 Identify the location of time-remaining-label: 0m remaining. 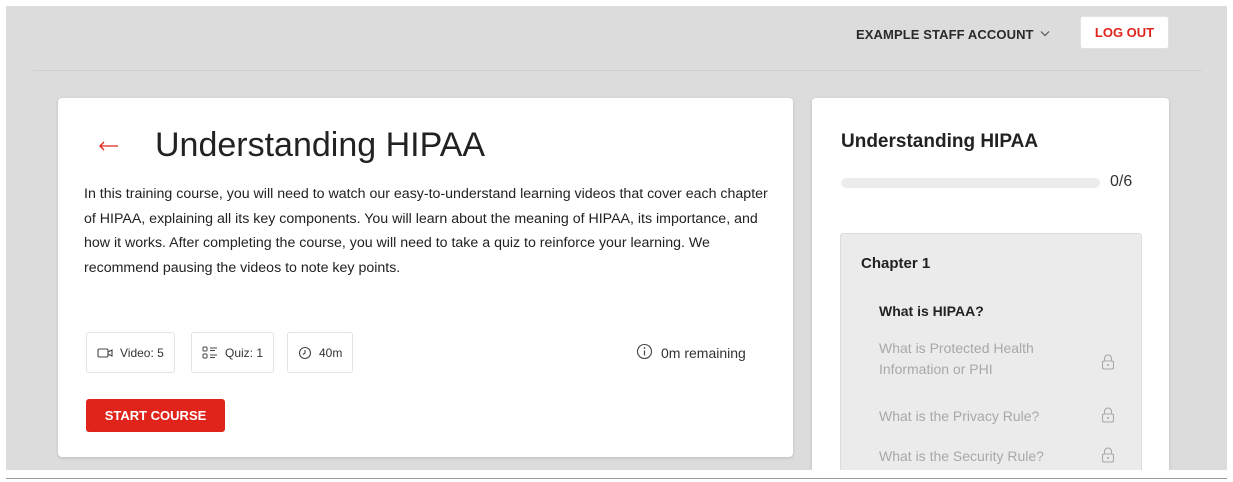
(703, 353).